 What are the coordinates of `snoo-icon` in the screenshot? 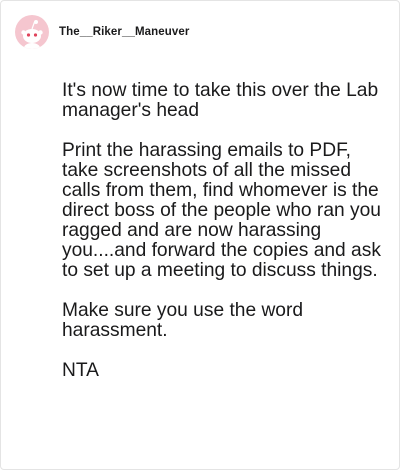 It's located at (32, 34).